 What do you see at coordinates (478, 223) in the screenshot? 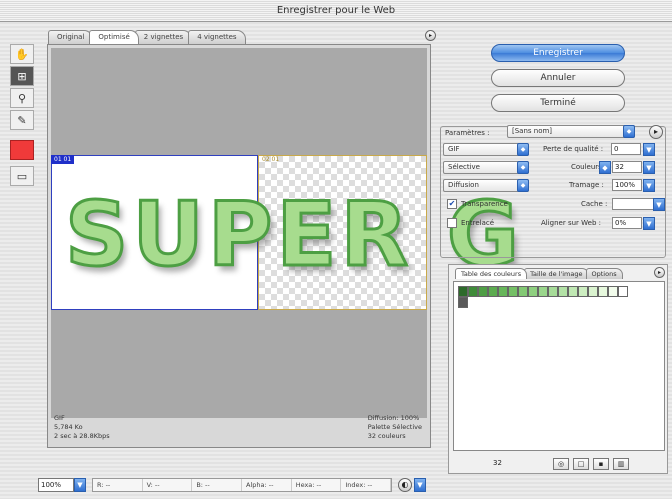
I see `interlaced-label: Entrelacé` at bounding box center [478, 223].